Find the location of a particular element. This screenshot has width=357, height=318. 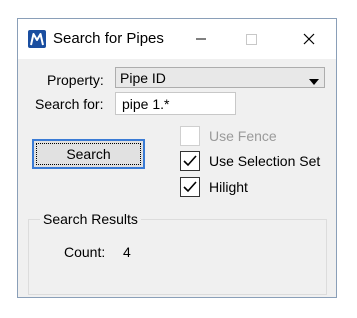

search-button-label: Search is located at coordinates (88, 154).